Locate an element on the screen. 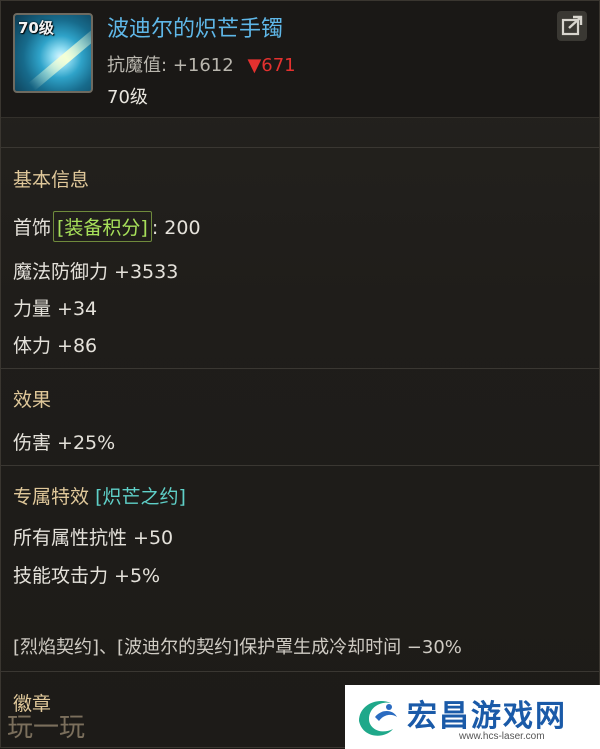  watermark-logo-url: www.hcs-laser.com is located at coordinates (502, 736).